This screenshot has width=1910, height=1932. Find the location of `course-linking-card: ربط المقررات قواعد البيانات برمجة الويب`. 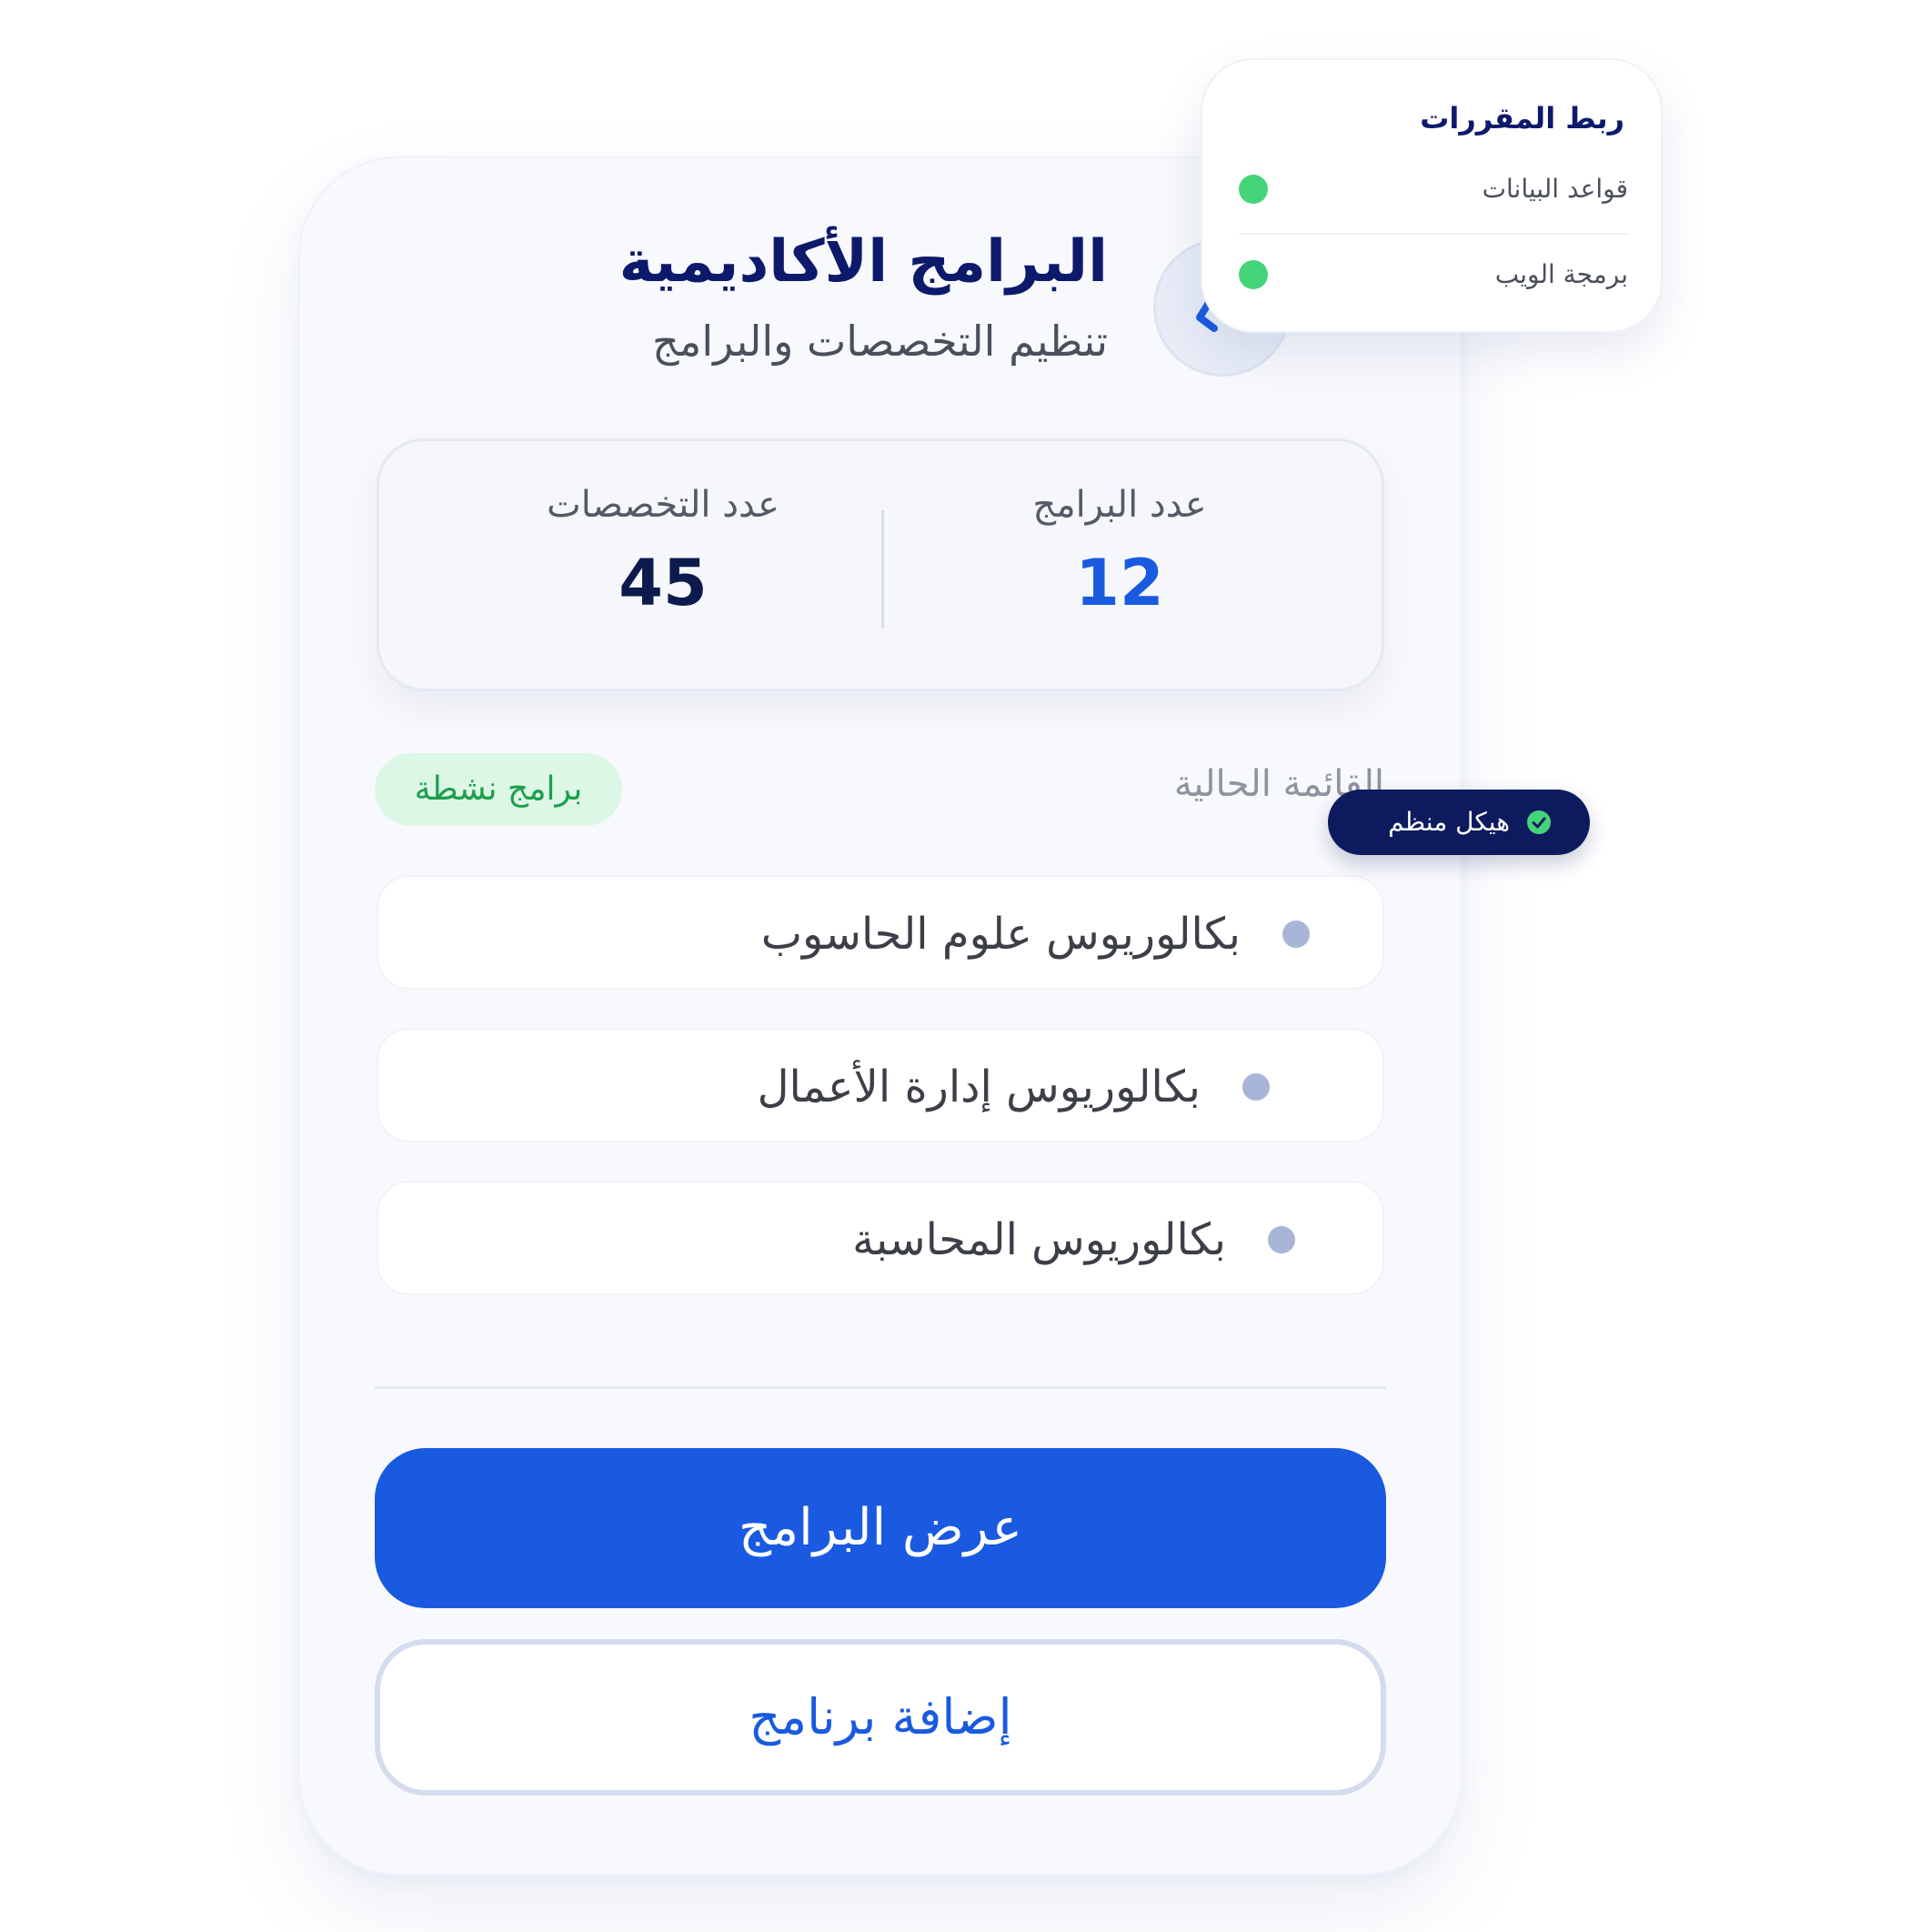

course-linking-card: ربط المقررات قواعد البيانات برمجة الويب is located at coordinates (1432, 195).